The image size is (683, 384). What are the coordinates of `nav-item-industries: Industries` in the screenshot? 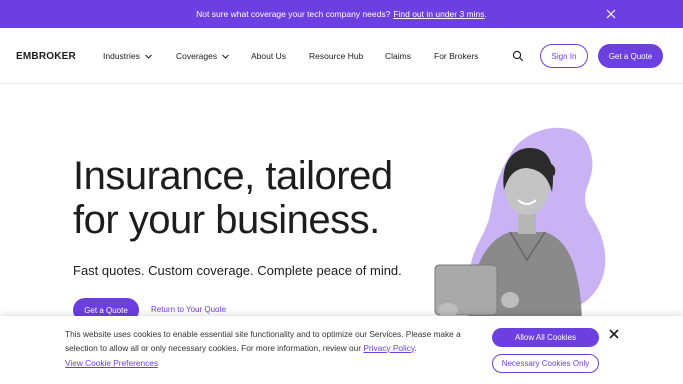 It's located at (127, 56).